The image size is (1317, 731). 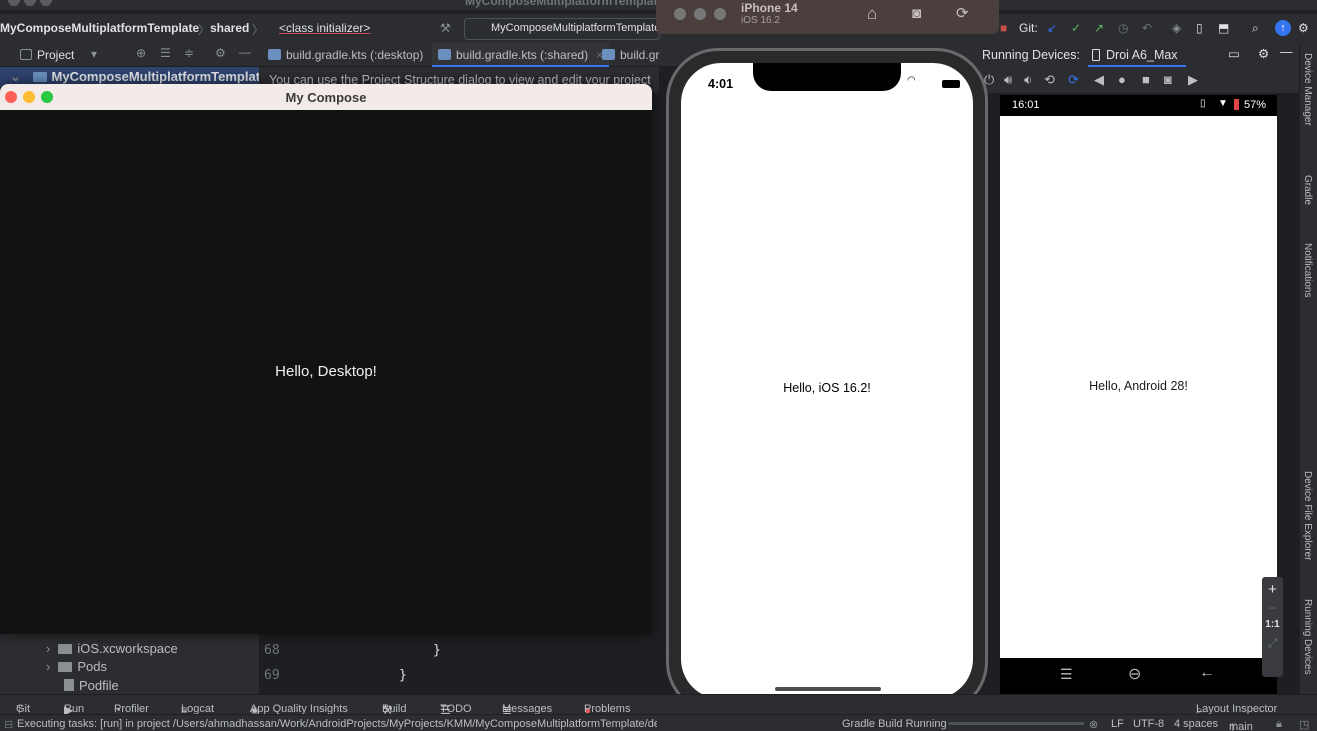 I want to click on zoom-out-button: −, so click(x=1272, y=606).